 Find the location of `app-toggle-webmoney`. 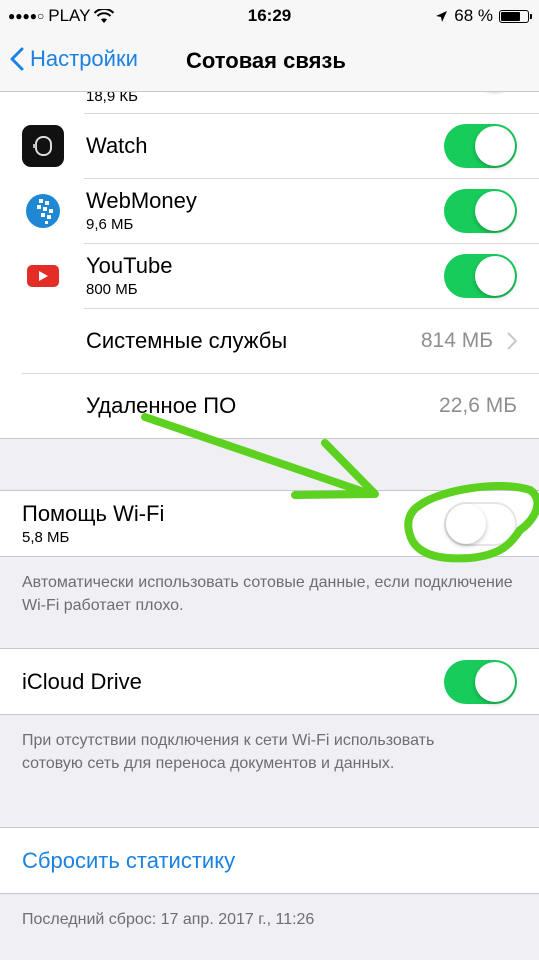

app-toggle-webmoney is located at coordinates (480, 210).